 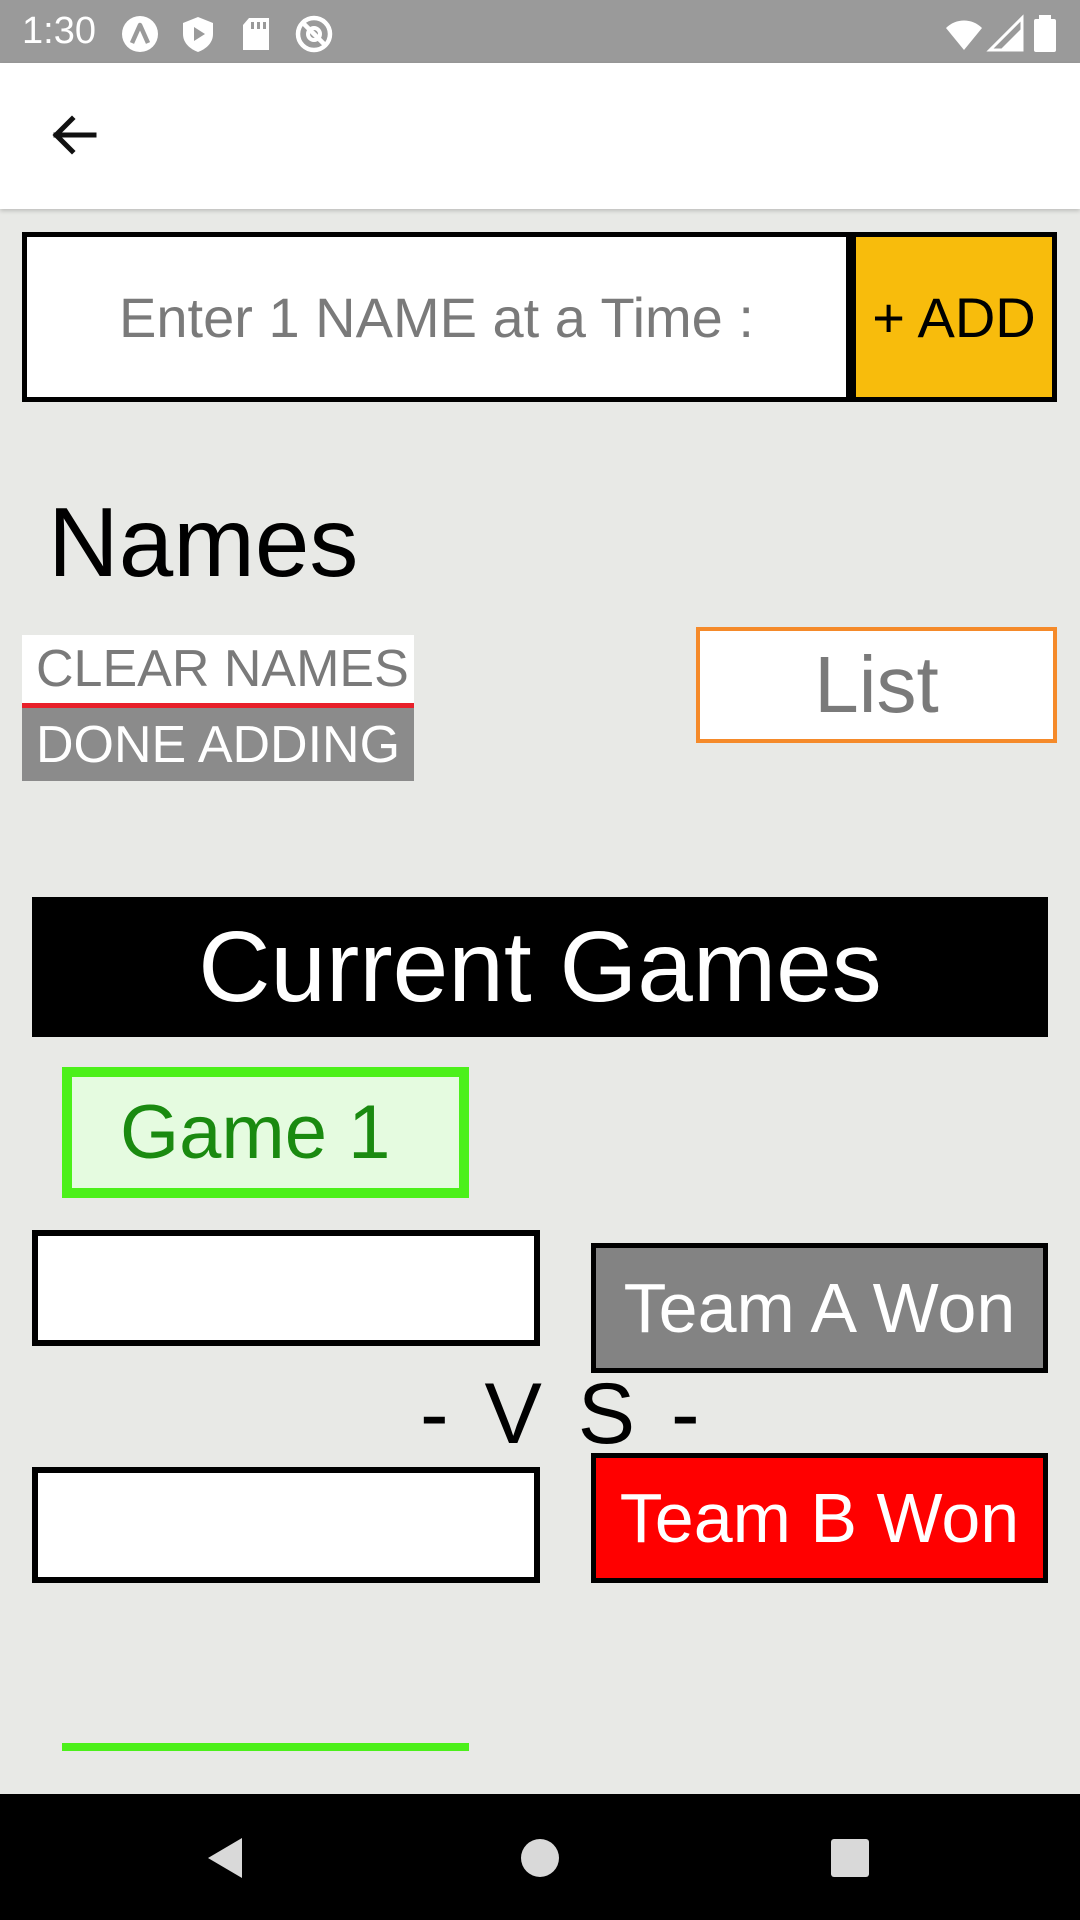 I want to click on back-triangle-icon, so click(x=226, y=1858).